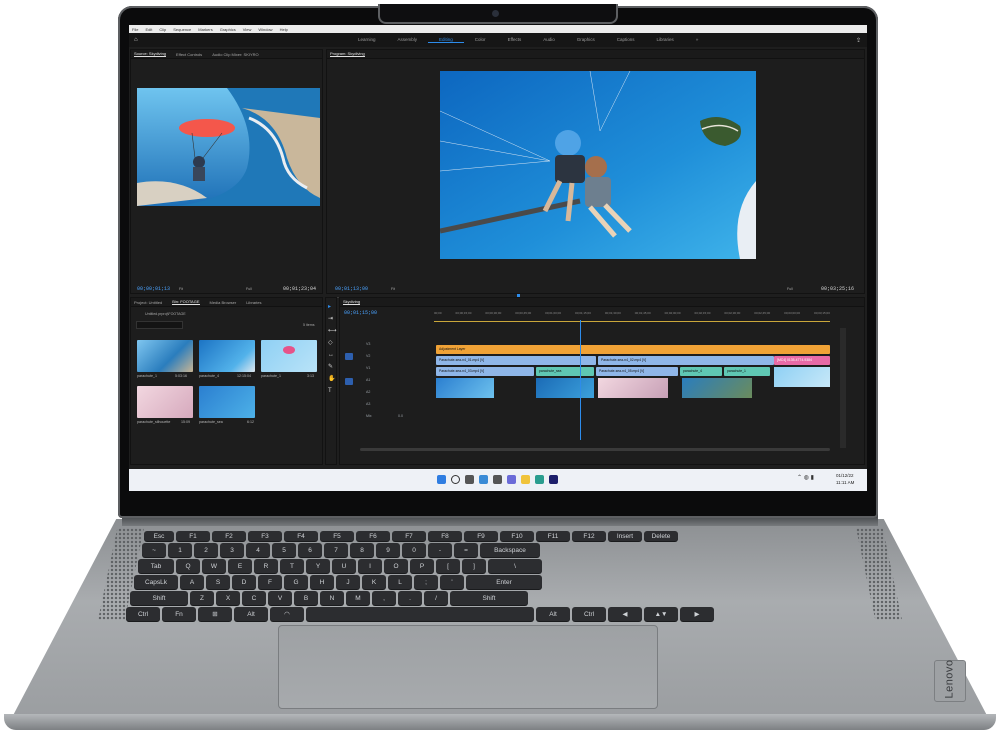 The width and height of the screenshot is (1000, 739). What do you see at coordinates (845, 475) in the screenshot?
I see `taskbar-date: 01/12/22` at bounding box center [845, 475].